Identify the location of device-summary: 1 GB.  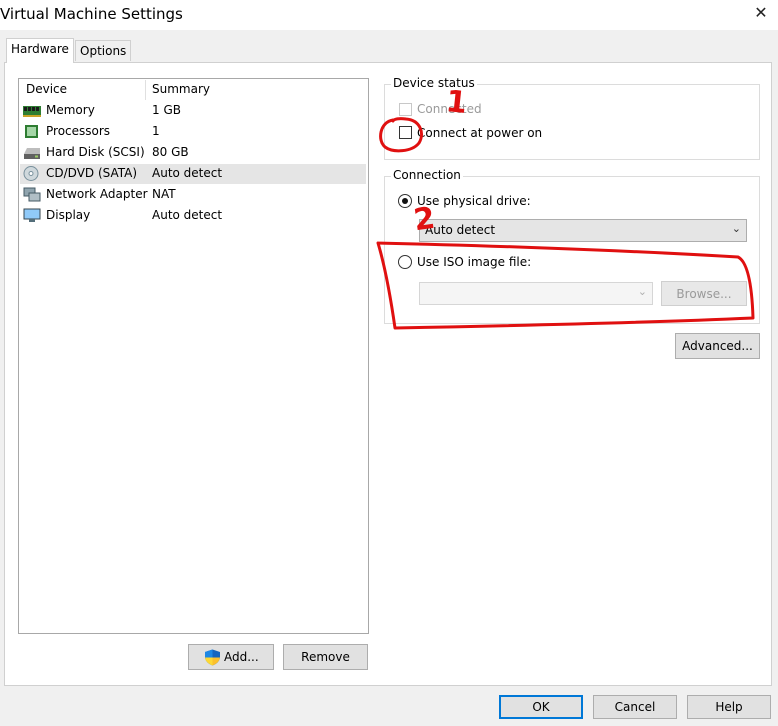
(166, 110).